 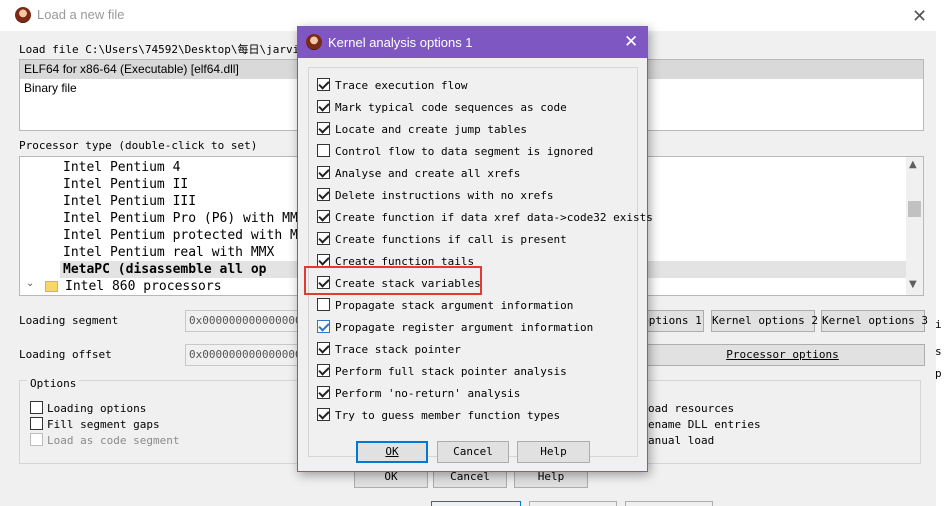 What do you see at coordinates (400, 42) in the screenshot?
I see `dialog-title: Kernel analysis options 1` at bounding box center [400, 42].